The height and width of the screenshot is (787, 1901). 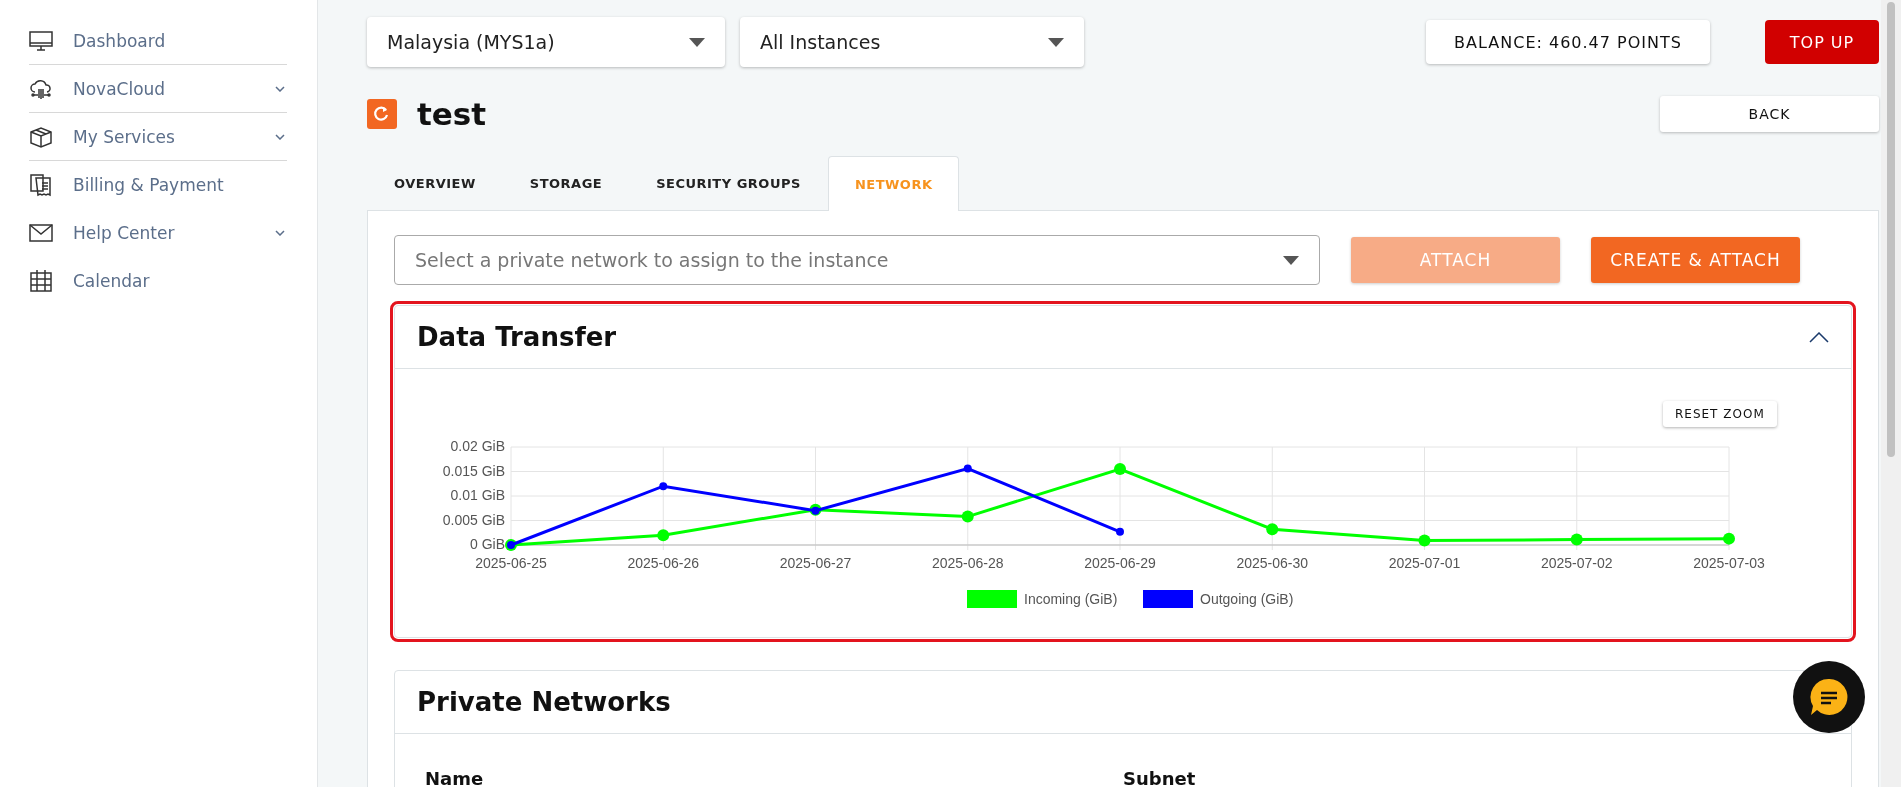 I want to click on y-axis-label: 0 GiB, so click(x=487, y=544).